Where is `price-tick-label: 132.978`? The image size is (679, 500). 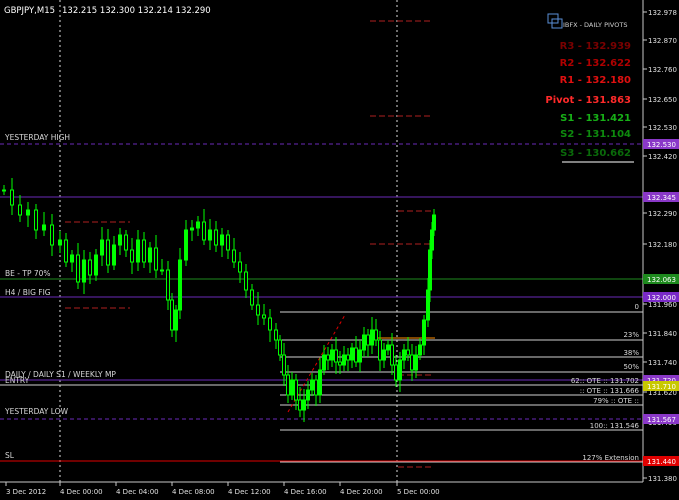 price-tick-label: 132.978 is located at coordinates (662, 13).